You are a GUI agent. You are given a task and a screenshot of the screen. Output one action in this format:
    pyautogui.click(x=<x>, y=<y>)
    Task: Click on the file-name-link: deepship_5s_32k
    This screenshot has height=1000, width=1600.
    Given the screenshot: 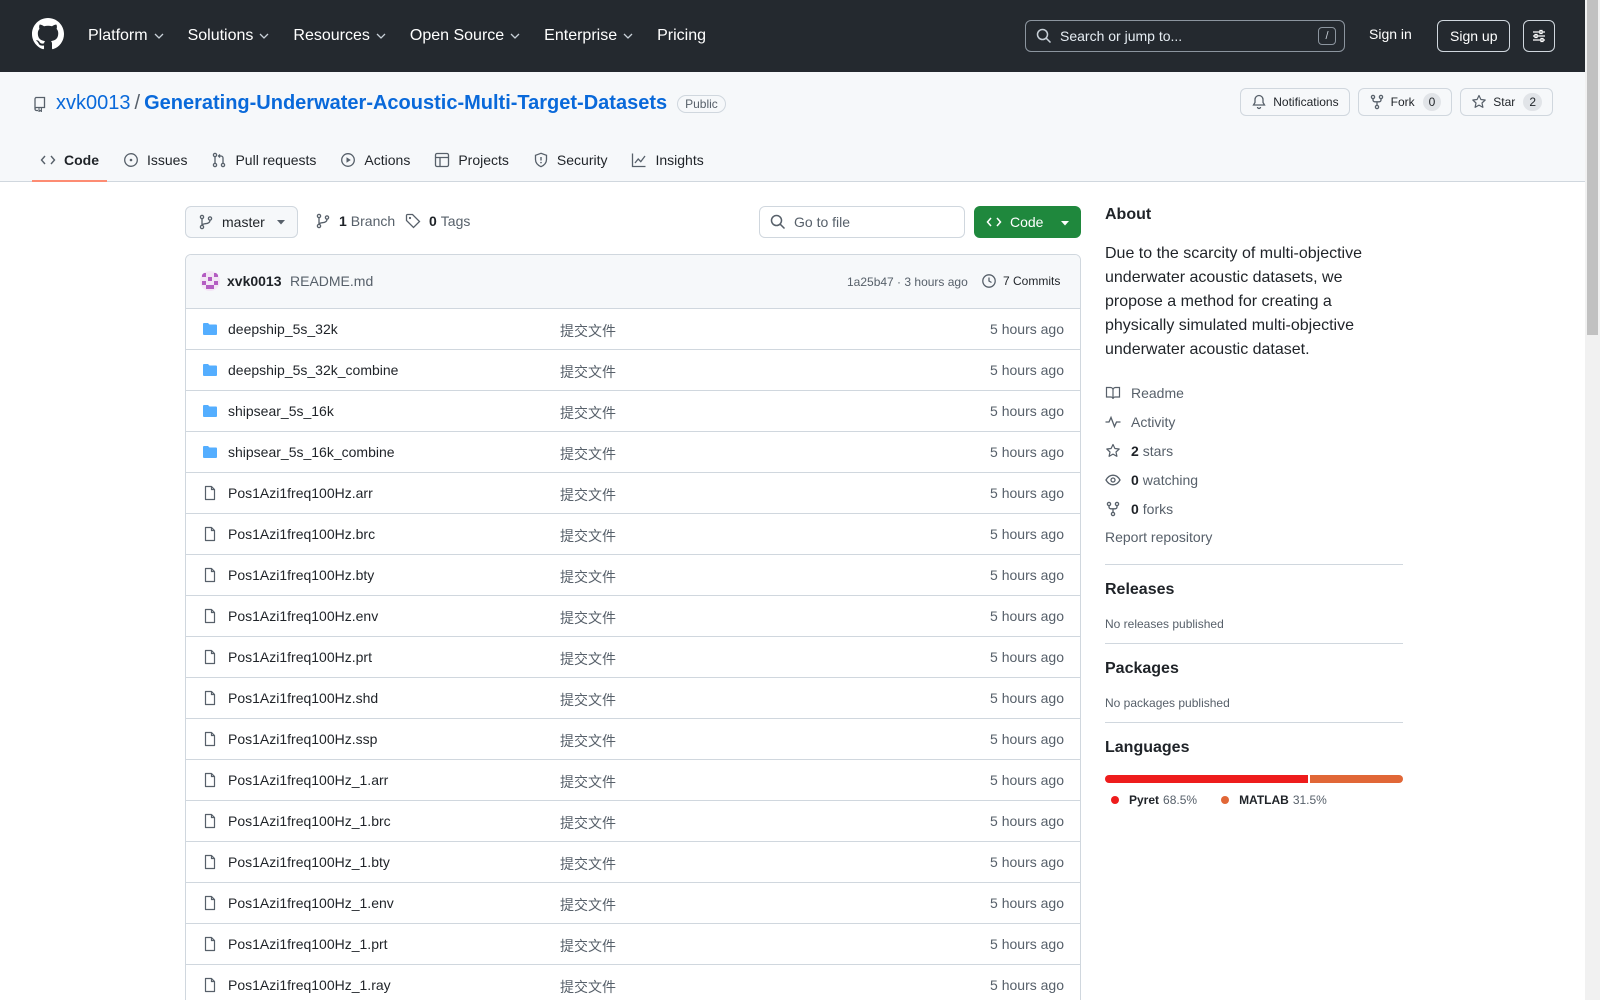 What is the action you would take?
    pyautogui.click(x=283, y=329)
    